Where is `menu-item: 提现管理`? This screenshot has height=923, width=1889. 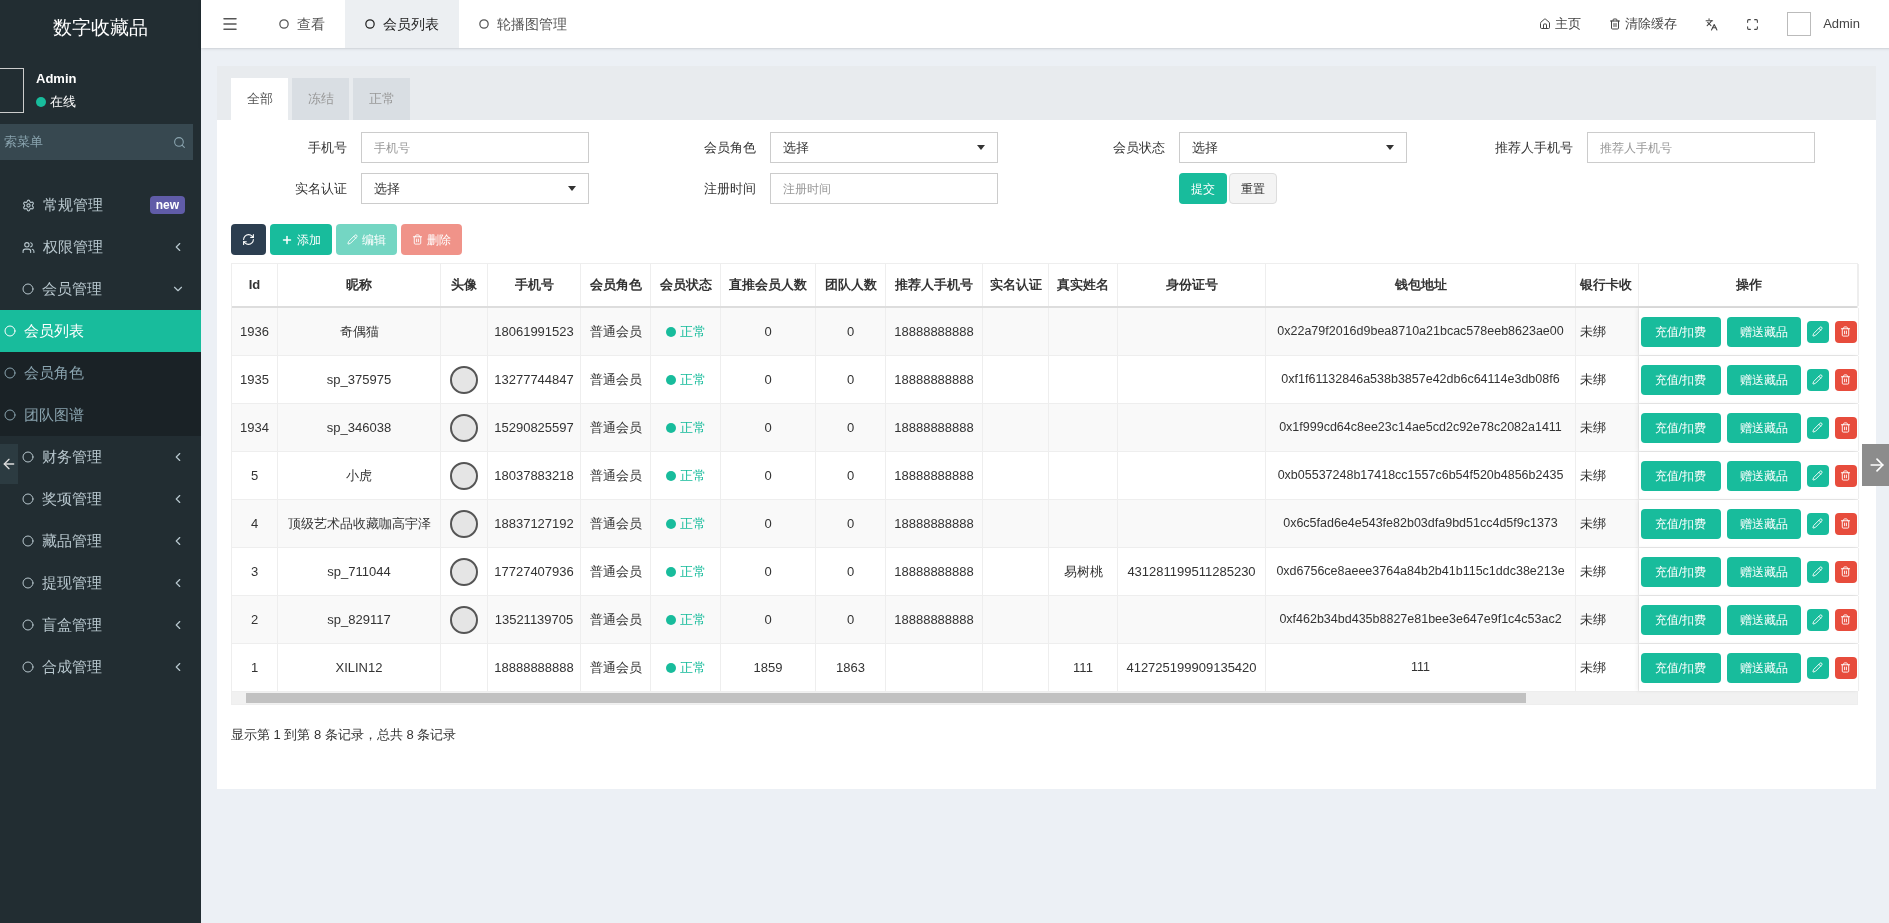 menu-item: 提现管理 is located at coordinates (109, 583).